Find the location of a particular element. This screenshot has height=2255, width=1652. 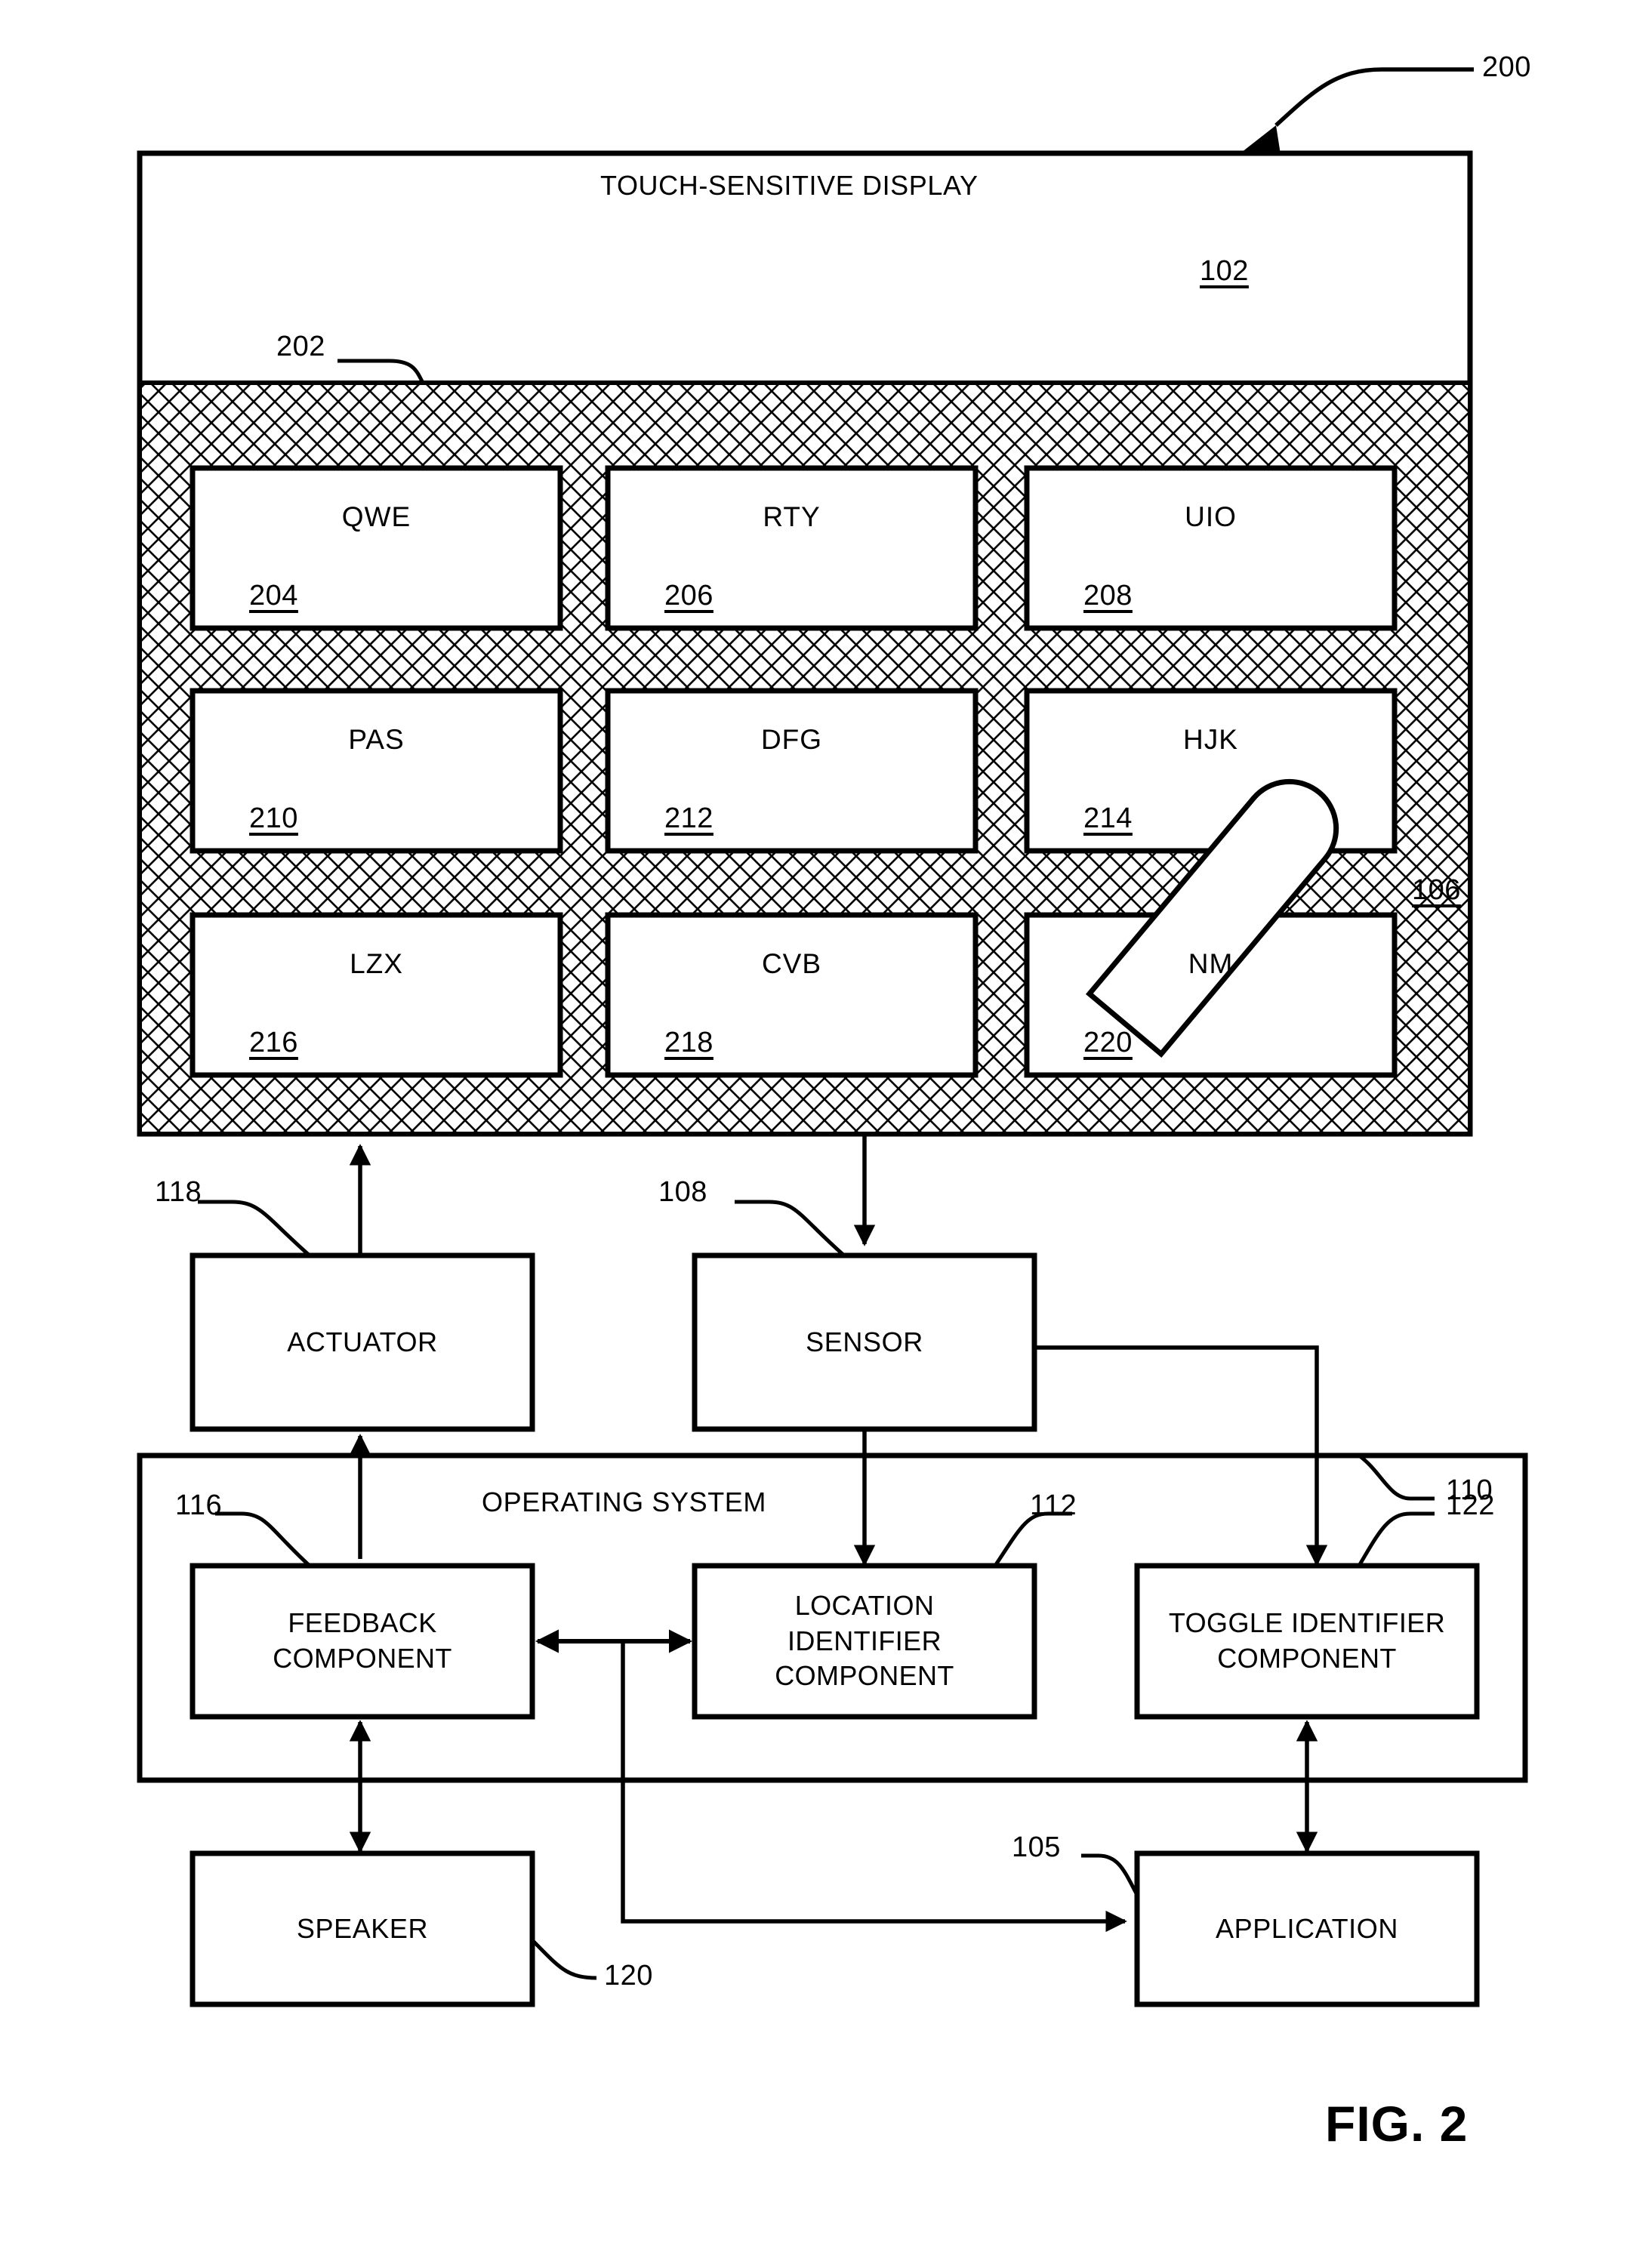

toggle-line-2: COMPONENT is located at coordinates (1307, 1658).